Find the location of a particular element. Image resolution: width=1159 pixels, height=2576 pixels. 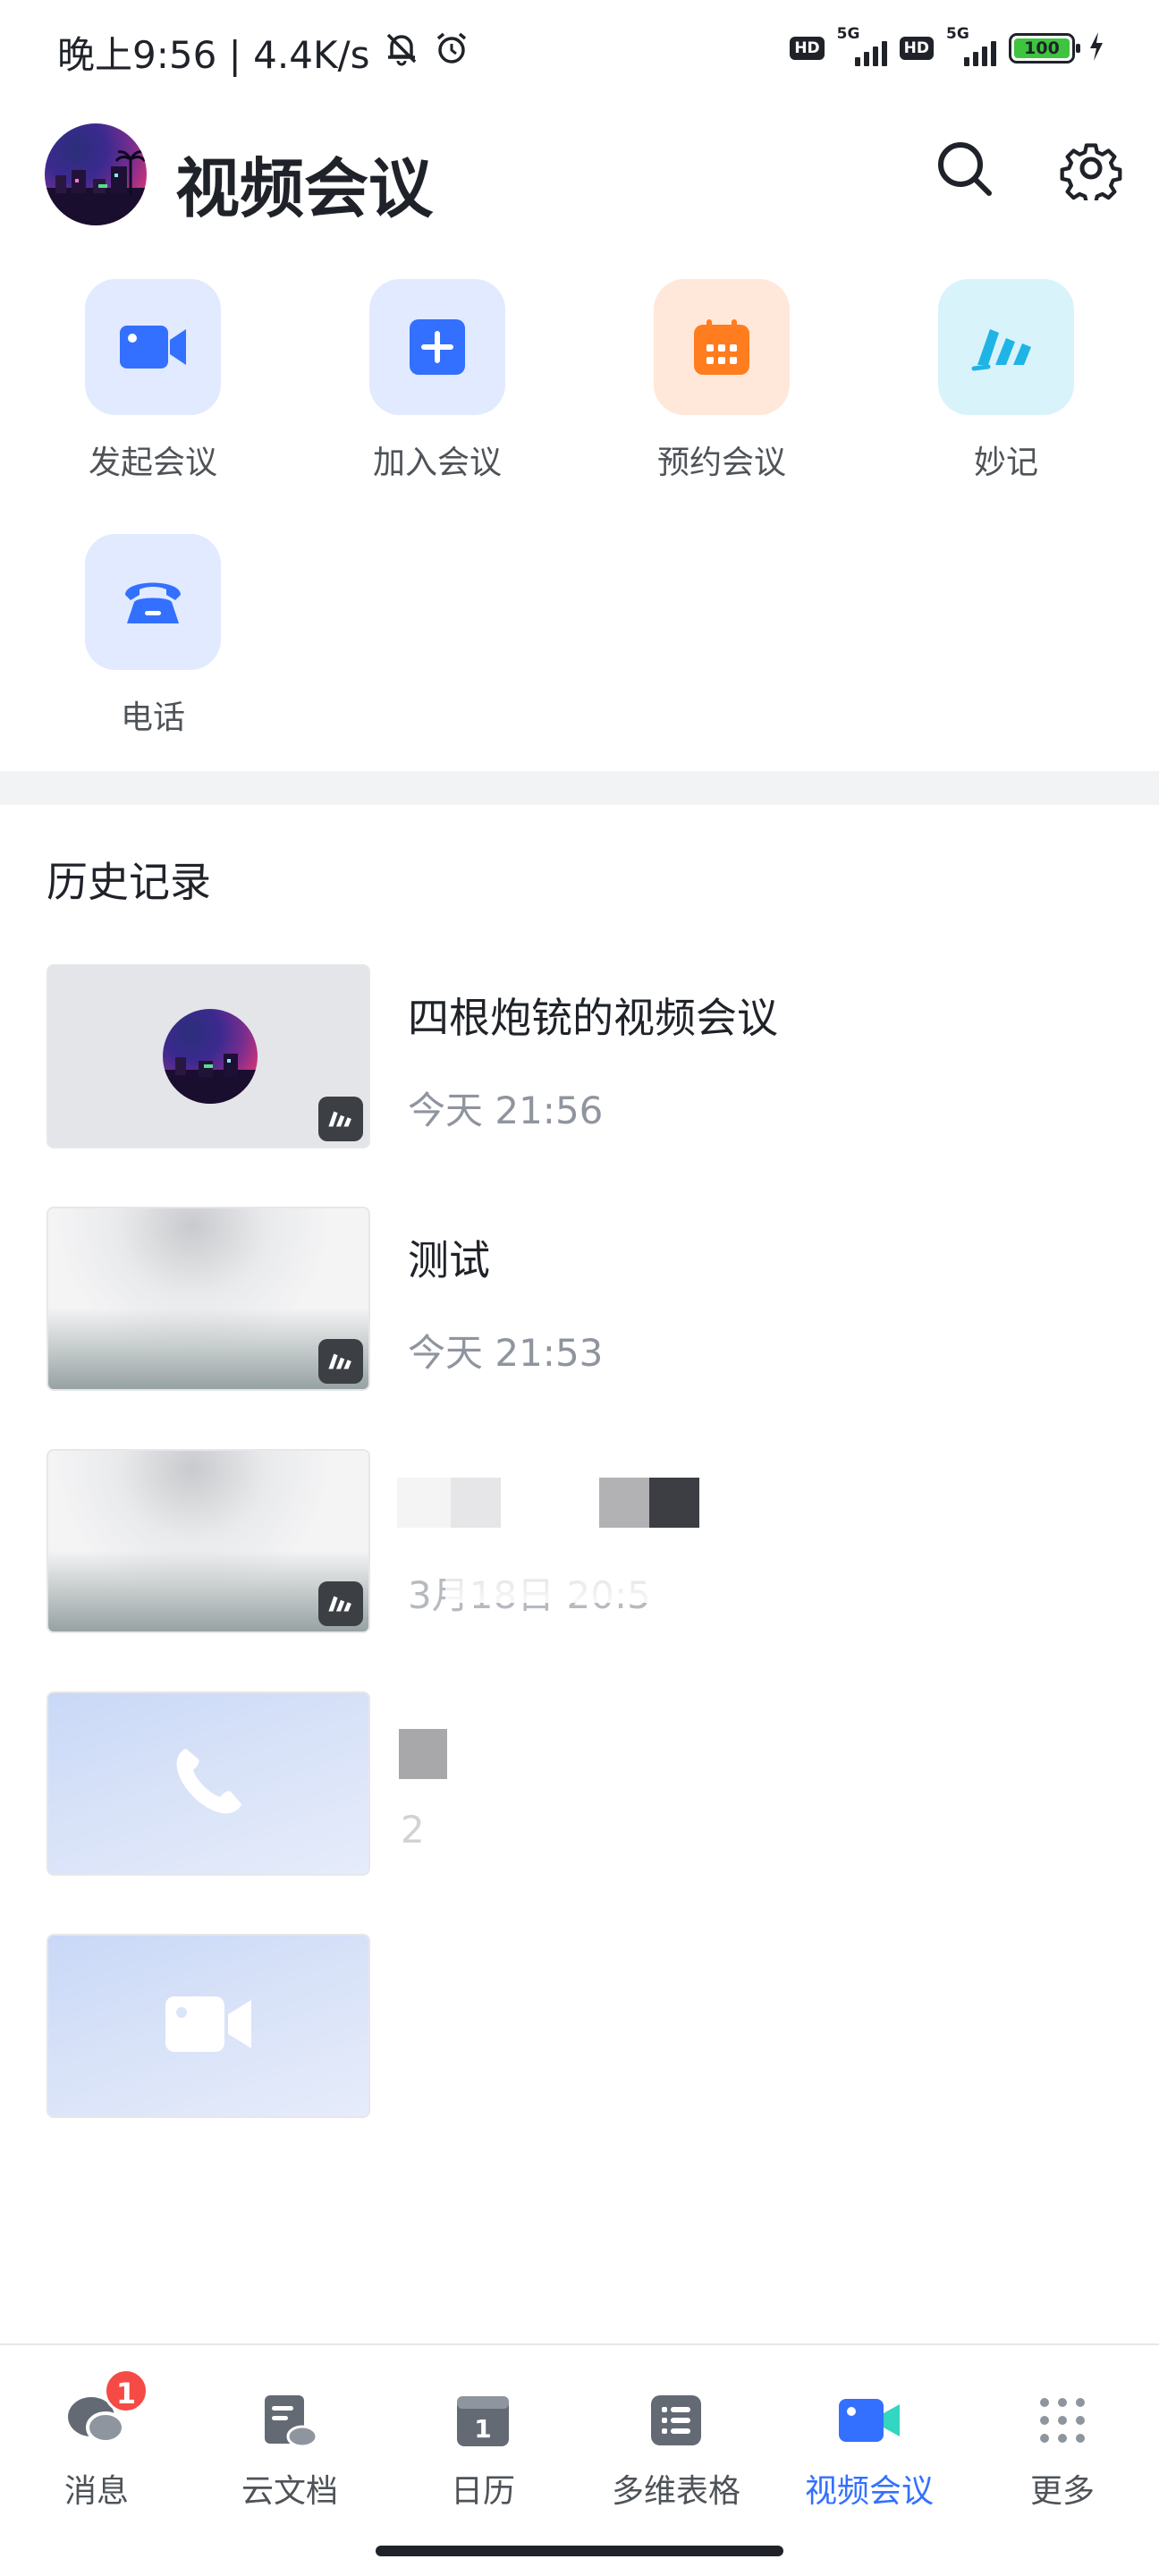

hd-badge-2: HD is located at coordinates (916, 48).